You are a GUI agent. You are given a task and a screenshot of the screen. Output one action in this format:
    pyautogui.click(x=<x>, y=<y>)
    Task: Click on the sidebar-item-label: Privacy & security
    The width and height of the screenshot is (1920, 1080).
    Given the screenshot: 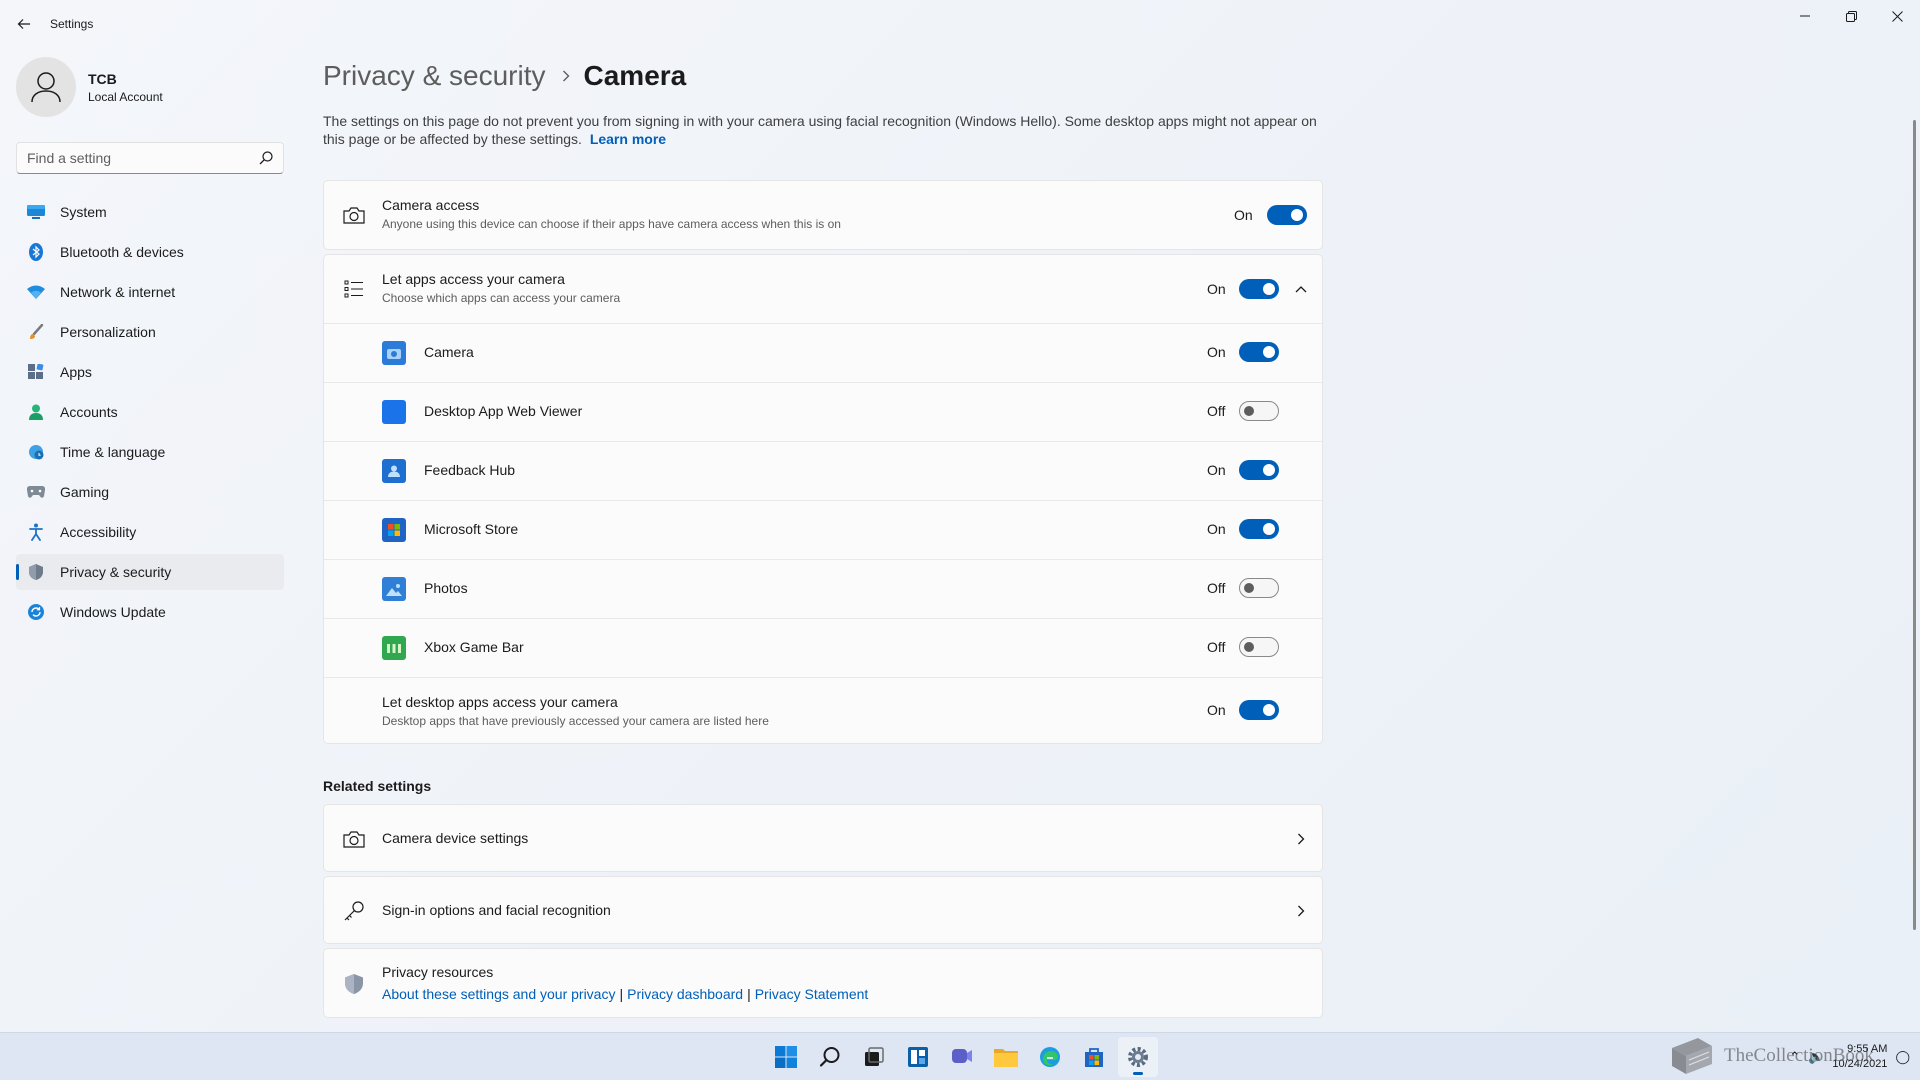 What is the action you would take?
    pyautogui.click(x=116, y=572)
    